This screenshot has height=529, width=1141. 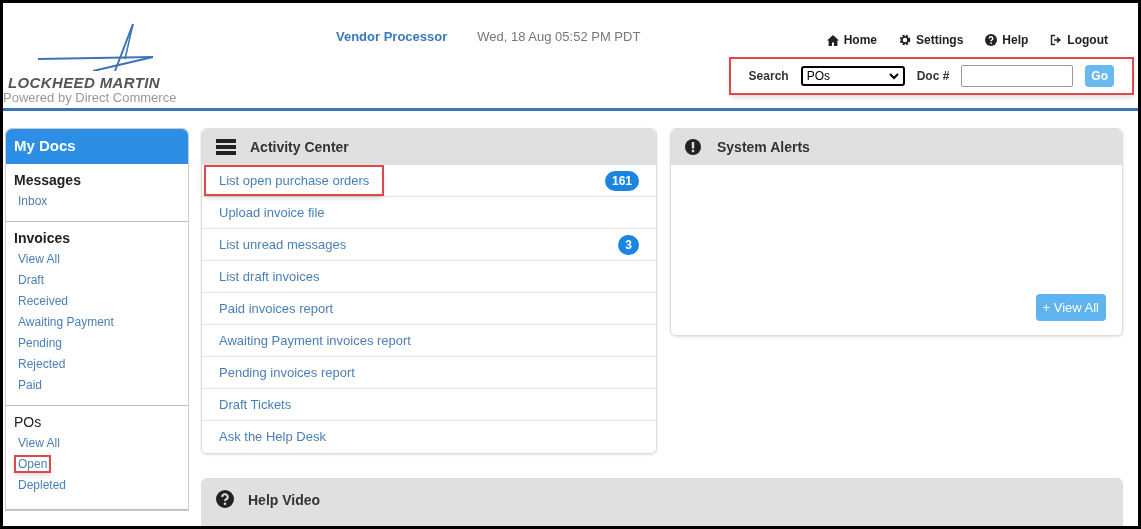 What do you see at coordinates (255, 404) in the screenshot?
I see `activity-link: Draft Tickets` at bounding box center [255, 404].